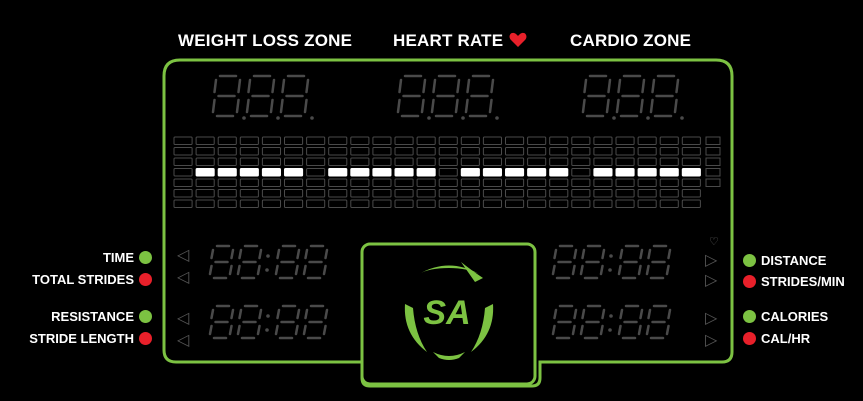  I want to click on label-stride-length-text: STRIDE LENGTH, so click(81, 338).